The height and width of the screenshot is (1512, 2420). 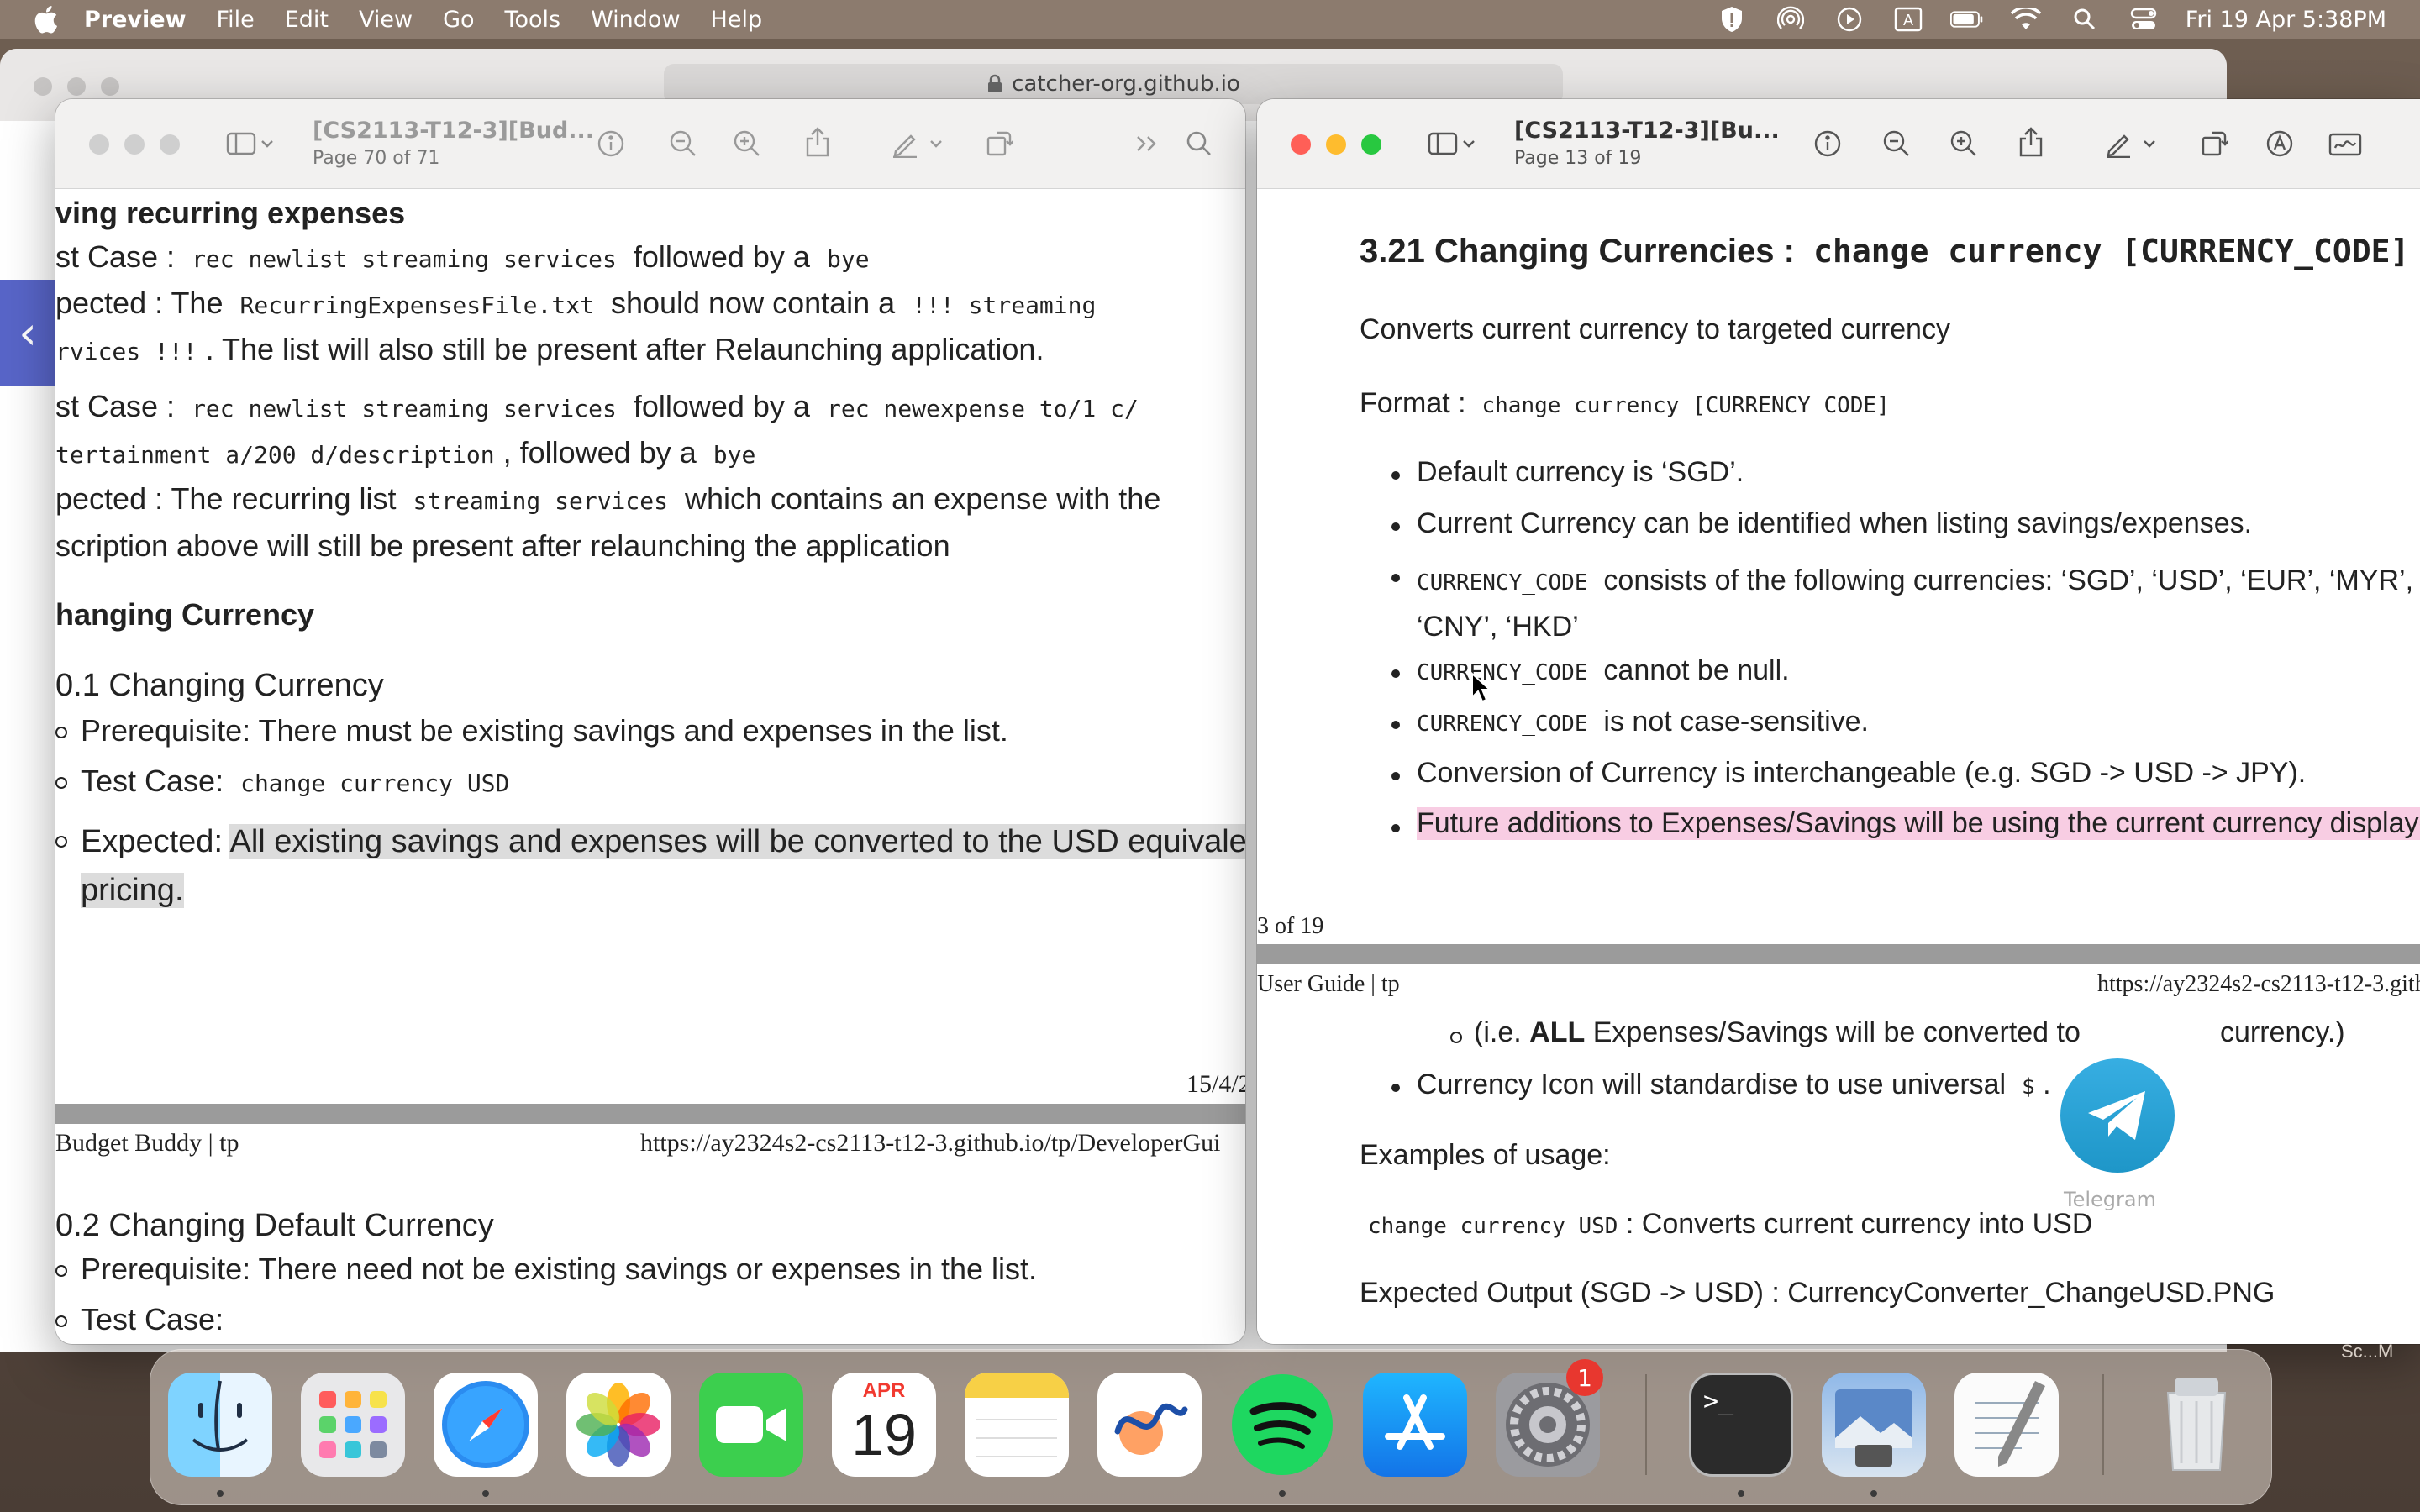 What do you see at coordinates (2279, 143) in the screenshot?
I see `annotate-icon` at bounding box center [2279, 143].